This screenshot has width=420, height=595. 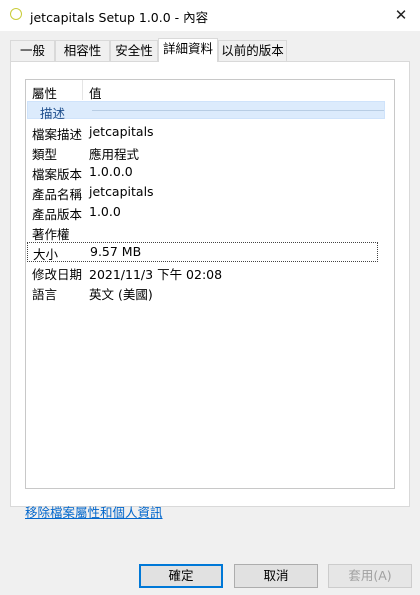 I want to click on property-row-date-modified: 修改日期 2021/11/3 下午 02:08, so click(x=210, y=272).